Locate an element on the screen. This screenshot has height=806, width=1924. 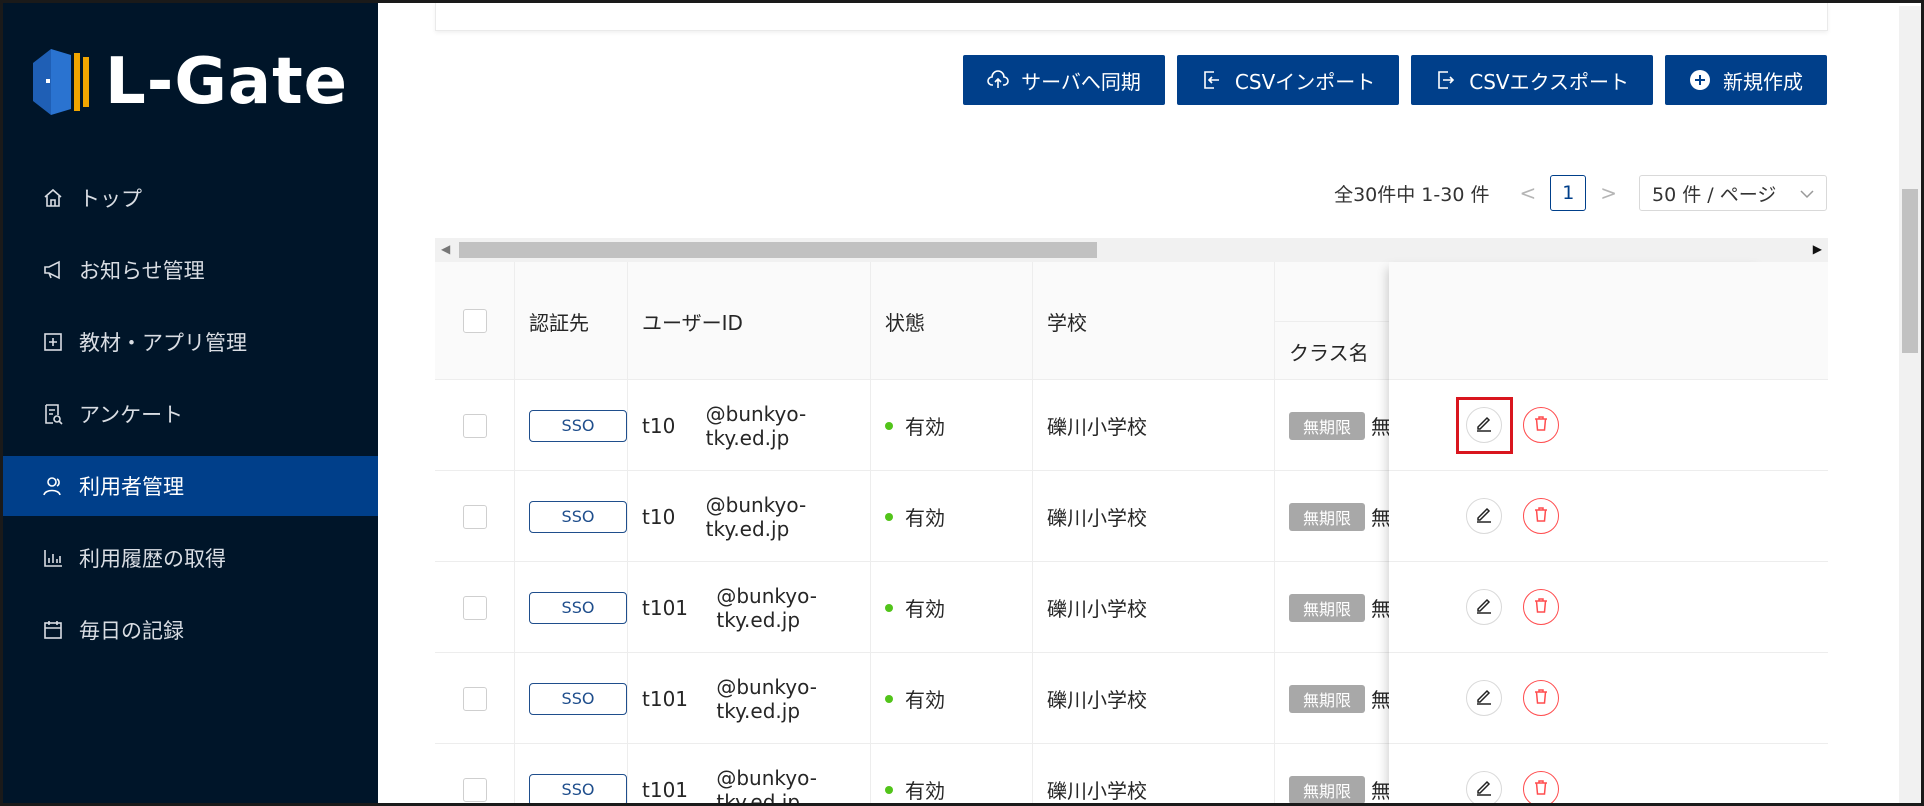
col-user-id: ユーザーID is located at coordinates (749, 321).